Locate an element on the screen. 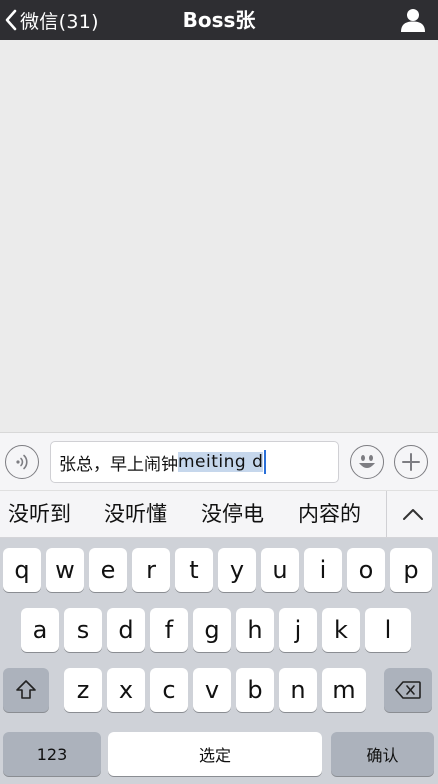  chat-title: Boss张 is located at coordinates (219, 20).